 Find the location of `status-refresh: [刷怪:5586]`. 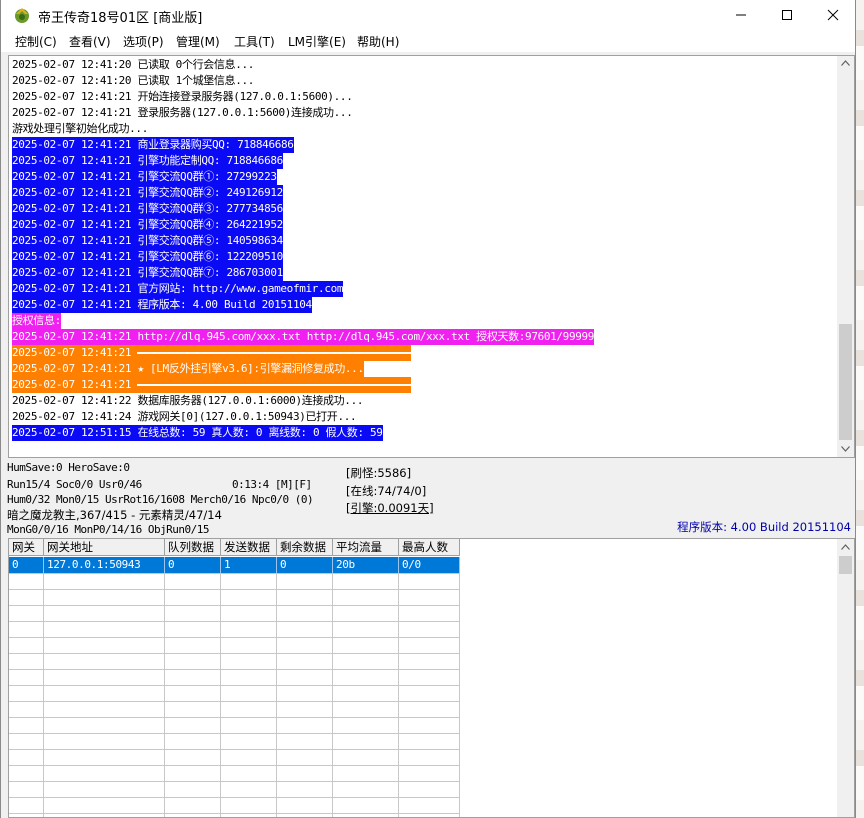

status-refresh: [刷怪:5586] is located at coordinates (379, 473).